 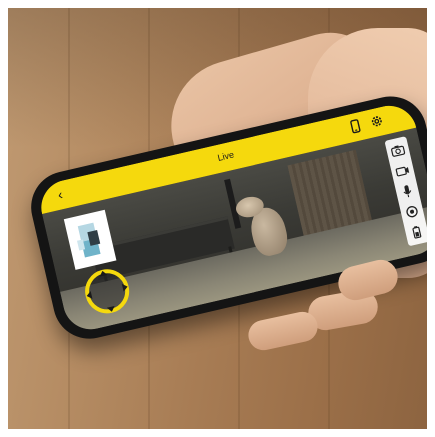 What do you see at coordinates (283, 331) in the screenshot?
I see `hand-finger` at bounding box center [283, 331].